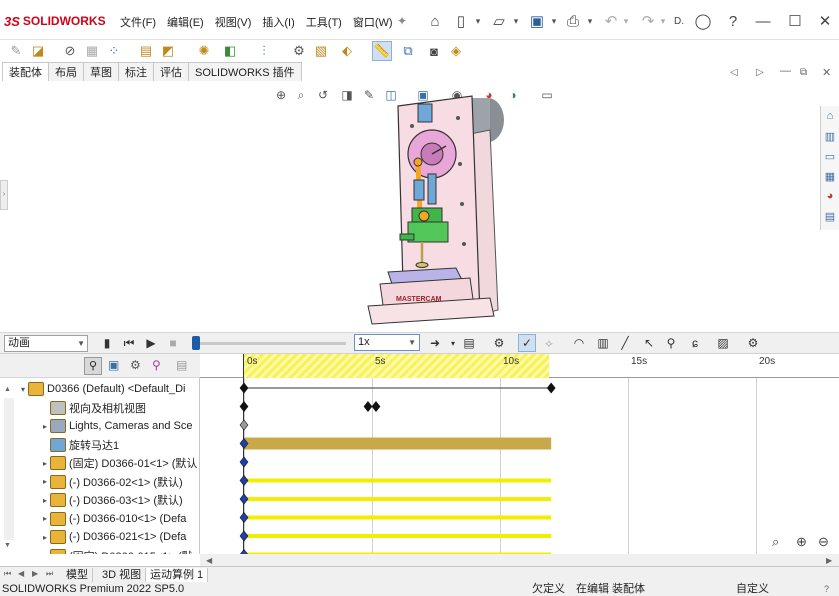  What do you see at coordinates (181, 365) in the screenshot?
I see `filter-results-icon: ▤` at bounding box center [181, 365].